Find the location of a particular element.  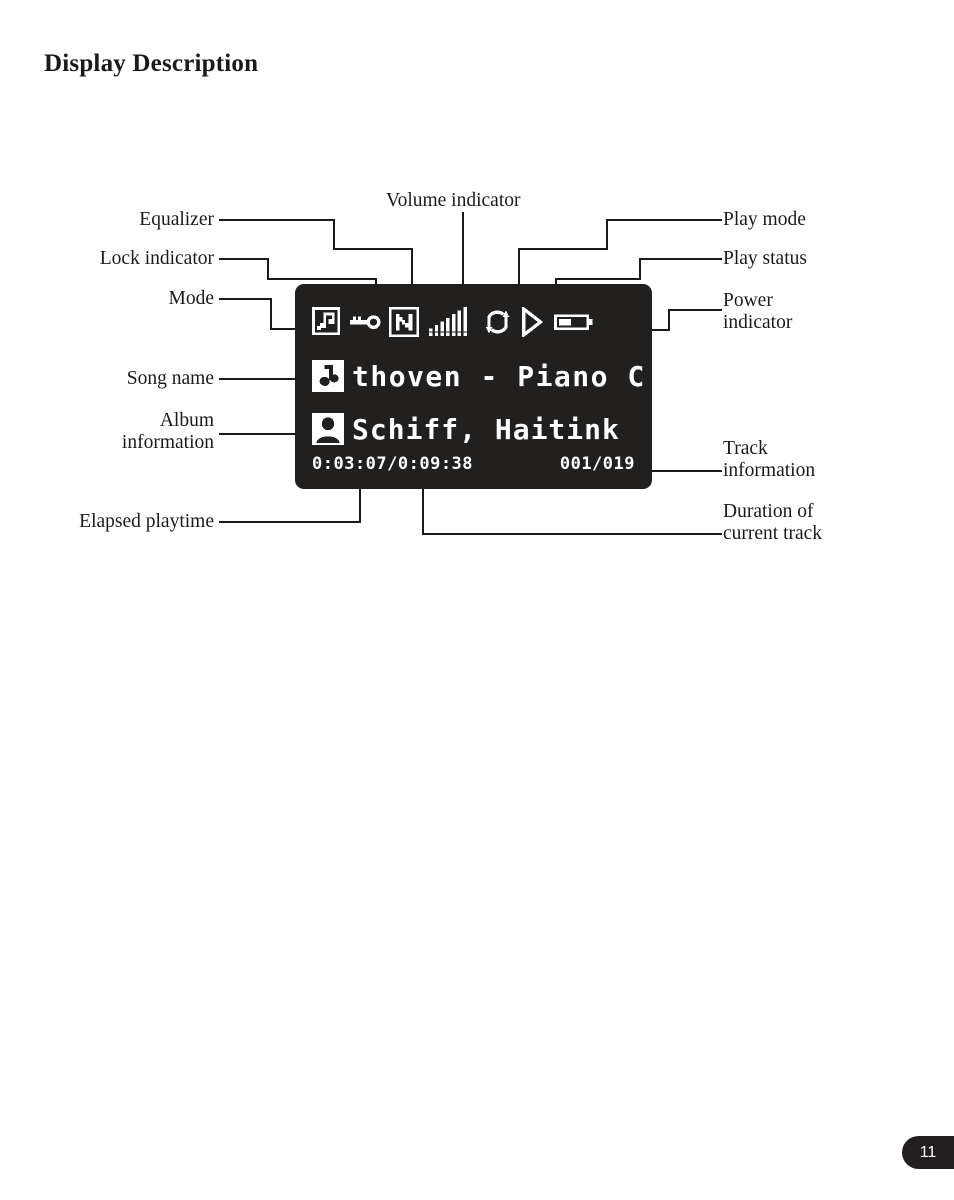

callout-mode: Mode is located at coordinates (191, 298).